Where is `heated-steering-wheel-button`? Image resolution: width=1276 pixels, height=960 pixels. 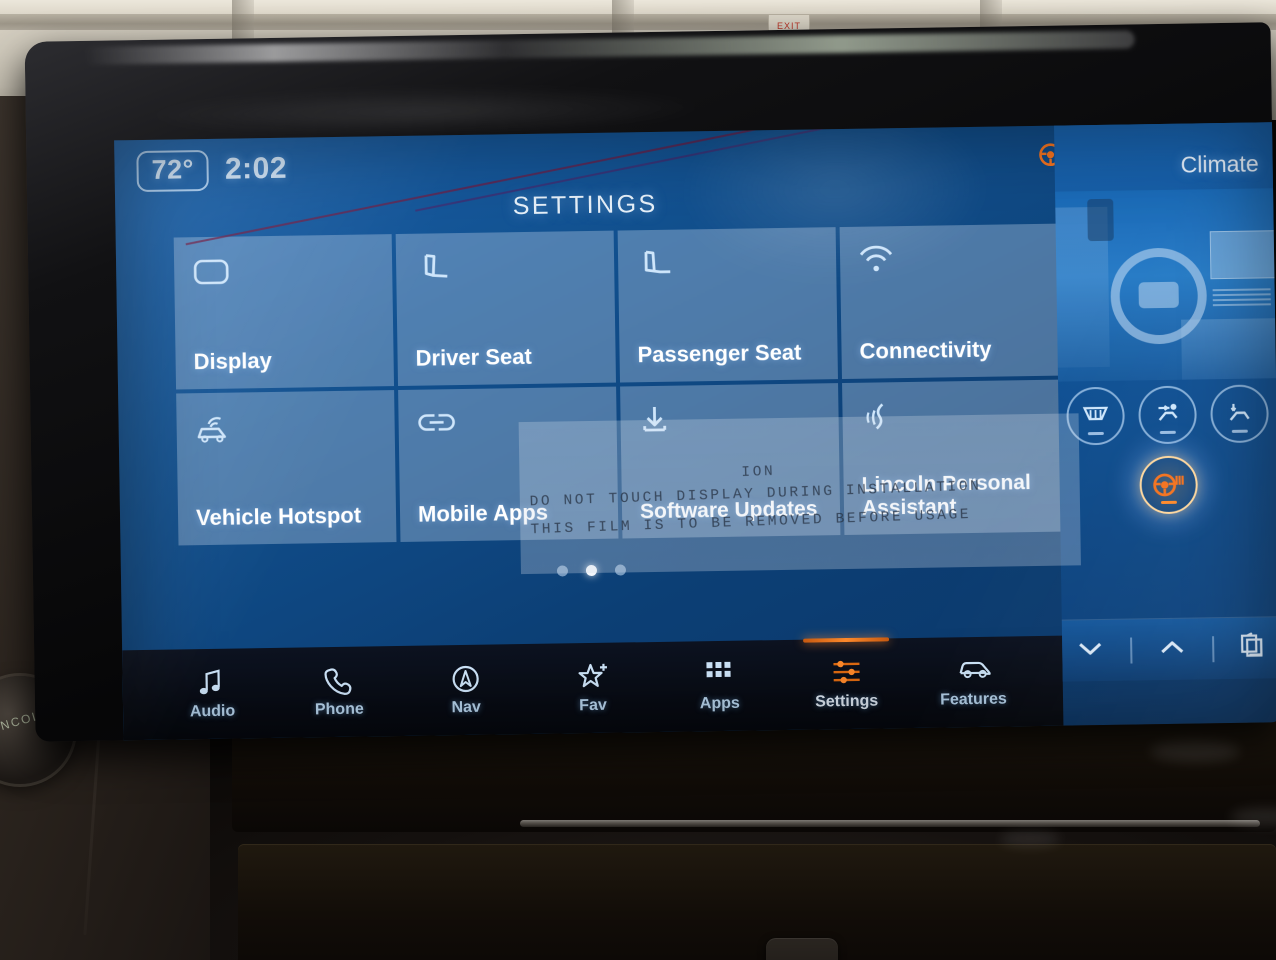
heated-steering-wheel-button is located at coordinates (1169, 485).